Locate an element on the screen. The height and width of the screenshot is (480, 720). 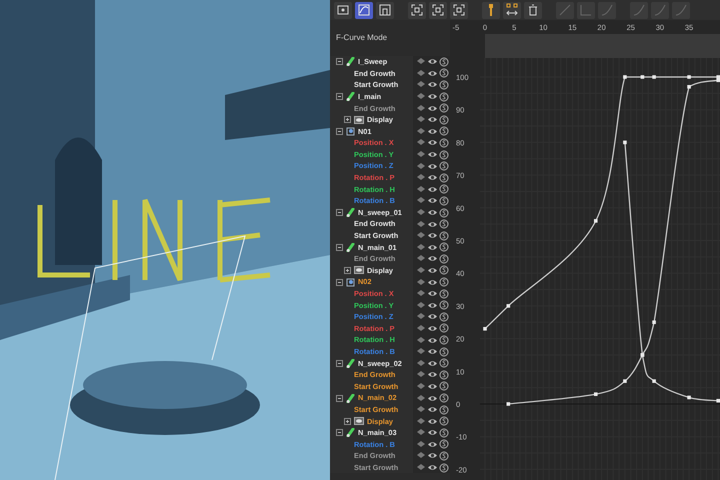
frame-range-icon is located at coordinates (459, 10).